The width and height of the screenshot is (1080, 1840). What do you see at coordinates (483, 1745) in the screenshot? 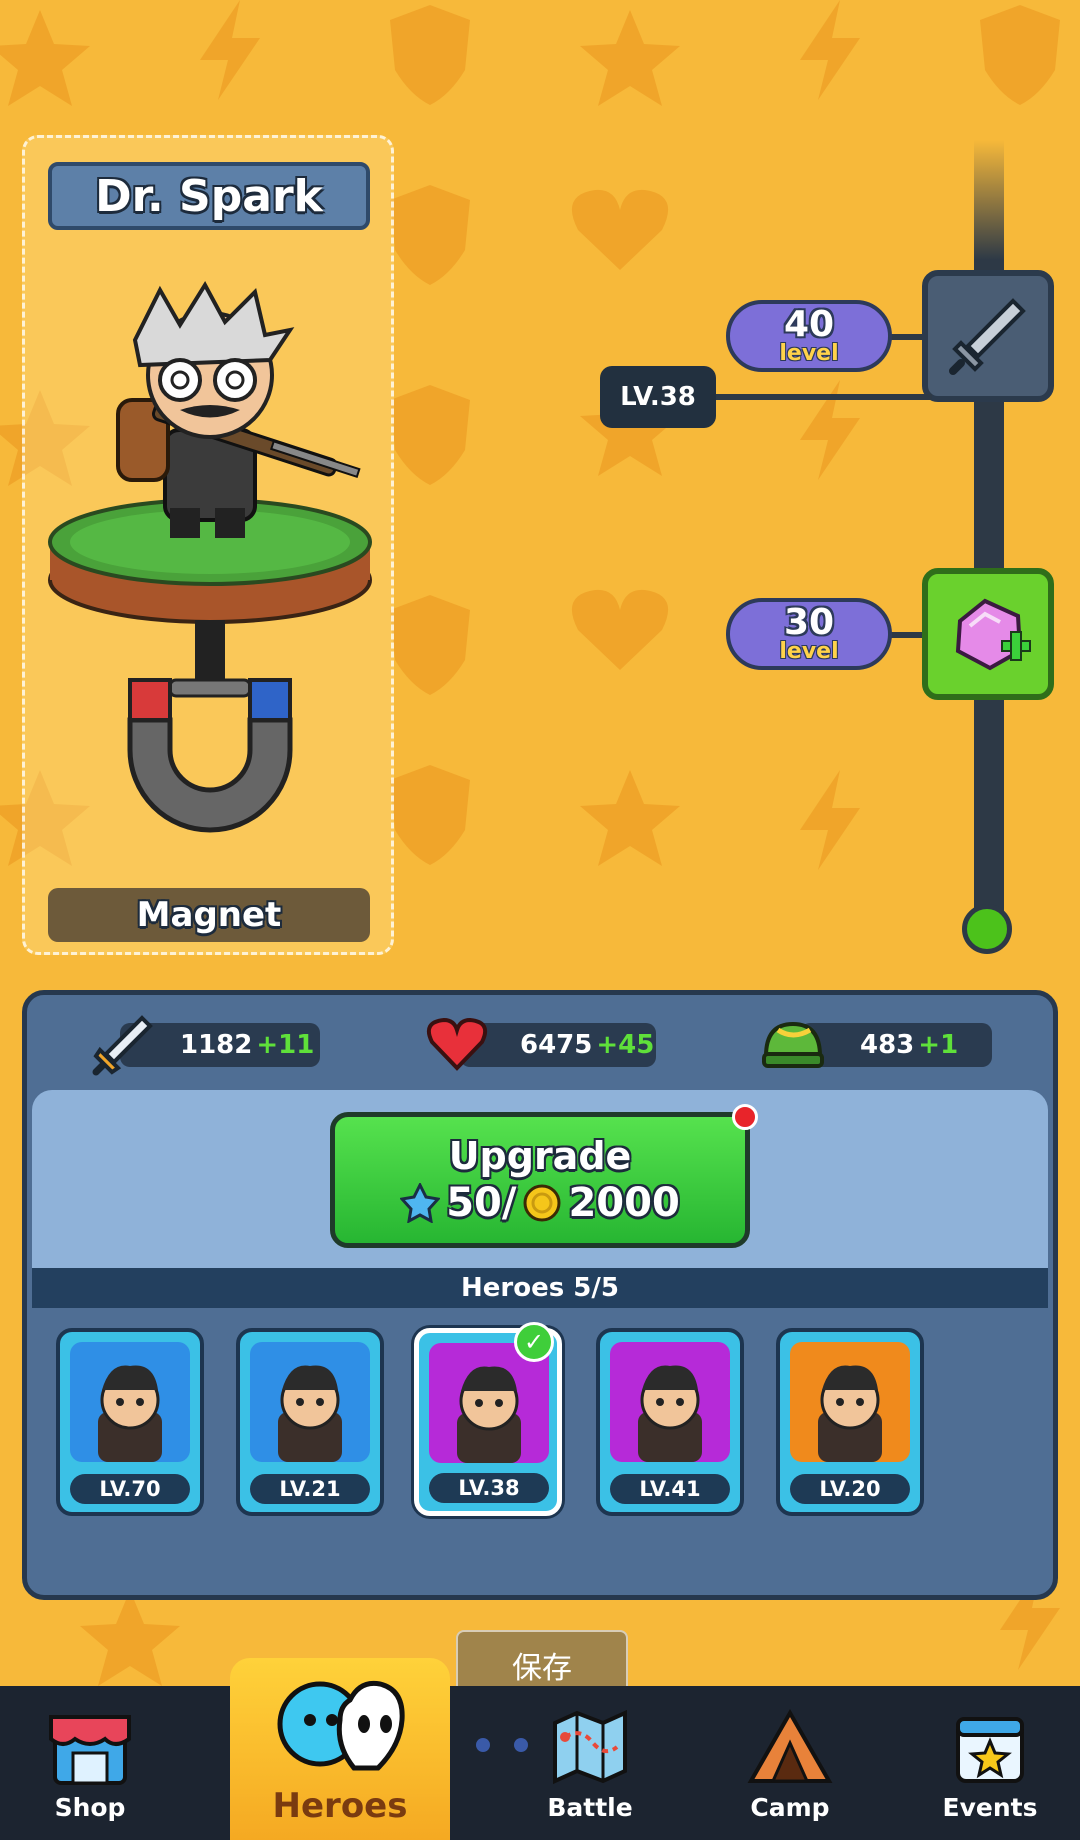
I see `pager-dot` at bounding box center [483, 1745].